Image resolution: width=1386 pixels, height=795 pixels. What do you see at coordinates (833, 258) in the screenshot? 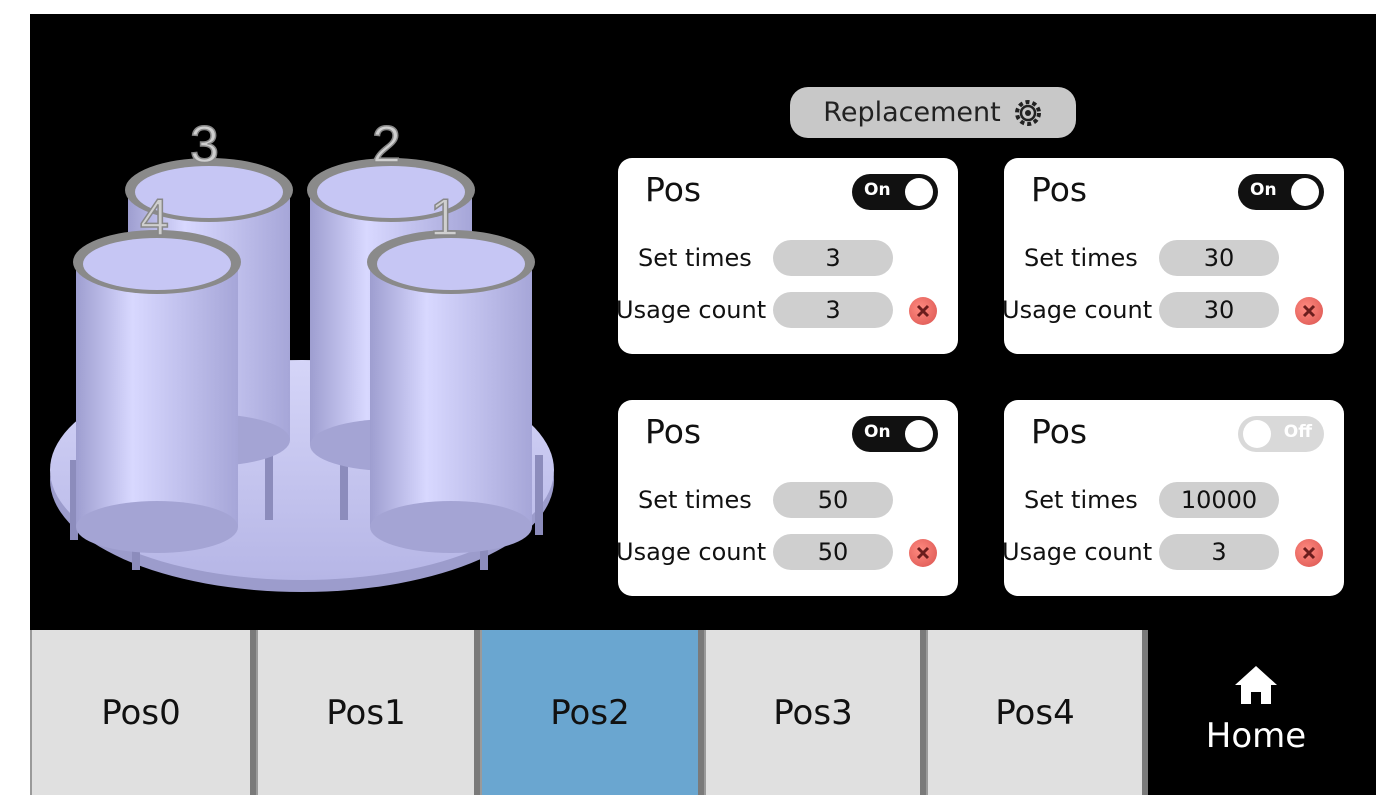
I see `set-times-field: 3` at bounding box center [833, 258].